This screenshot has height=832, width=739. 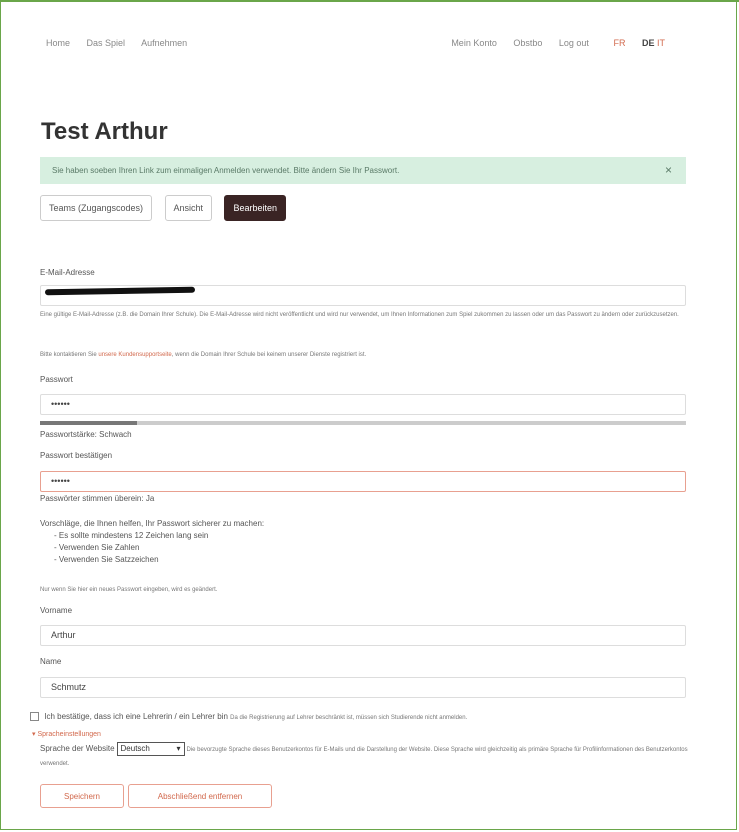 I want to click on support-link: unsere Kundensupportseite, so click(x=134, y=355).